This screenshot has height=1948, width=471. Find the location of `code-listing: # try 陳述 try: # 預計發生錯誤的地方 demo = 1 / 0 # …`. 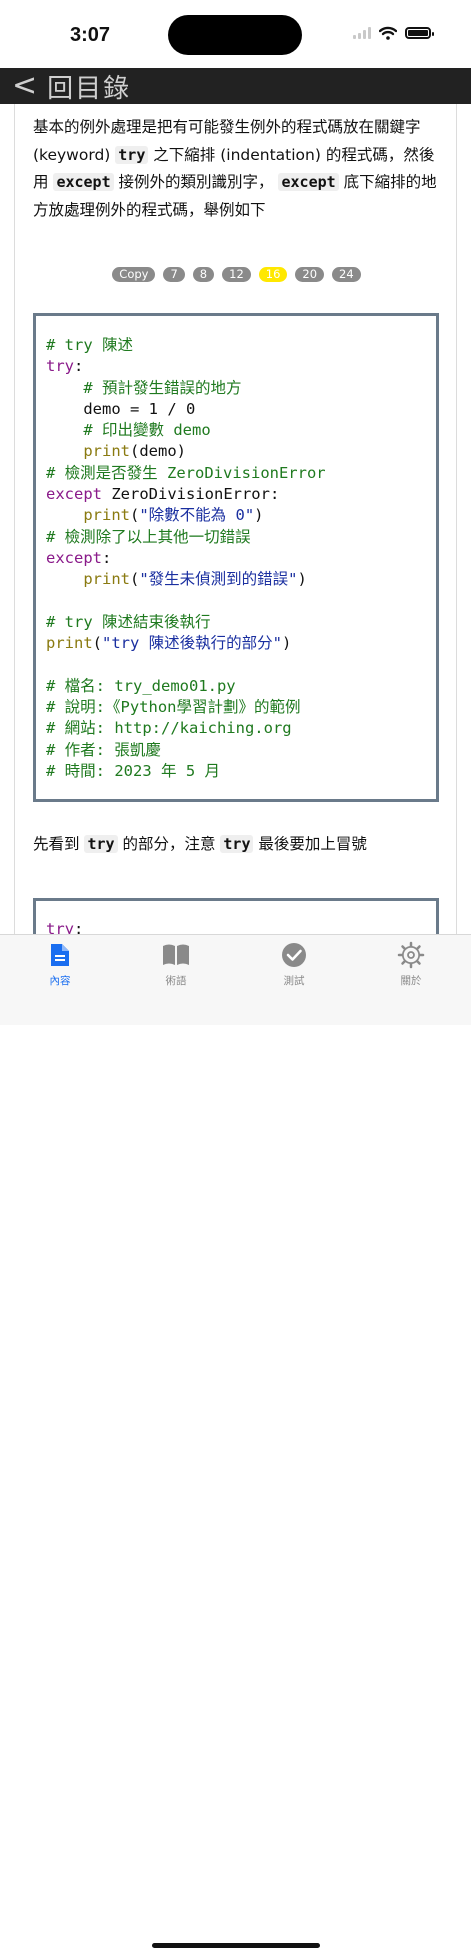

code-listing: # try 陳述 try: # 預計發生錯誤的地方 demo = 1 / 0 # … is located at coordinates (186, 558).